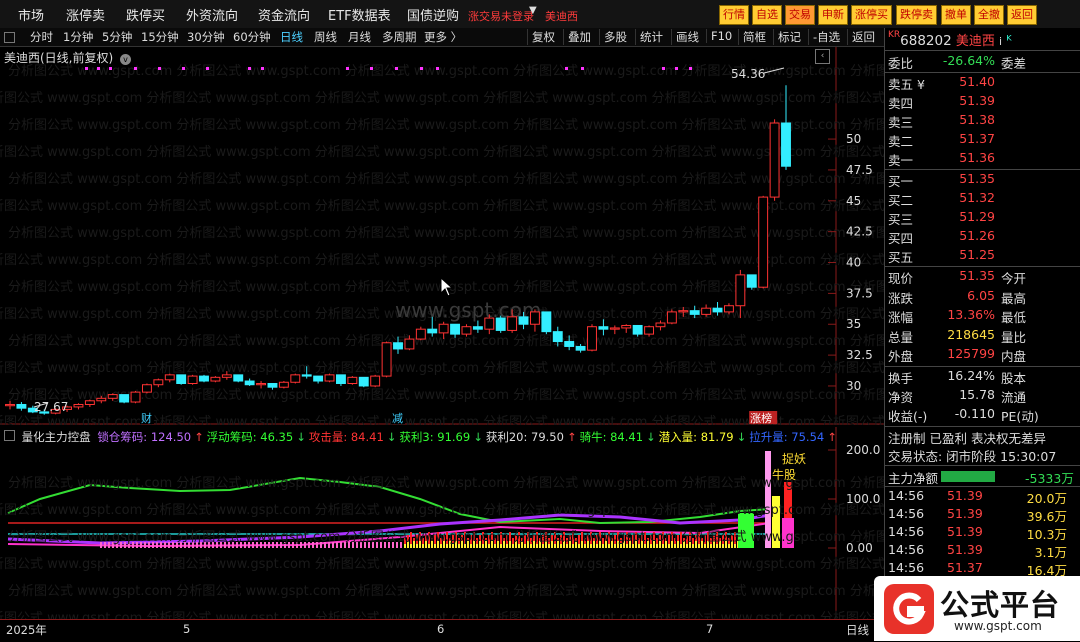  I want to click on stat-value: 6.05, so click(981, 295).